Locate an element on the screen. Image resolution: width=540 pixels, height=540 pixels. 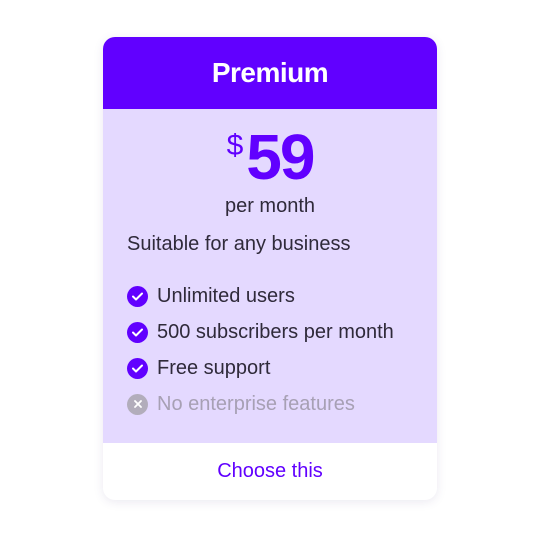
feature-item: 500 subscribers per month is located at coordinates (260, 332).